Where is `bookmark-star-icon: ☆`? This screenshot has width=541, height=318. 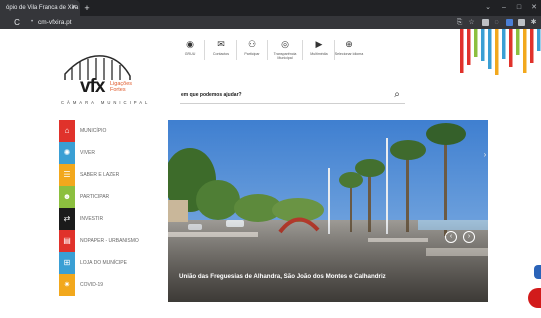 bookmark-star-icon: ☆ is located at coordinates (471, 22).